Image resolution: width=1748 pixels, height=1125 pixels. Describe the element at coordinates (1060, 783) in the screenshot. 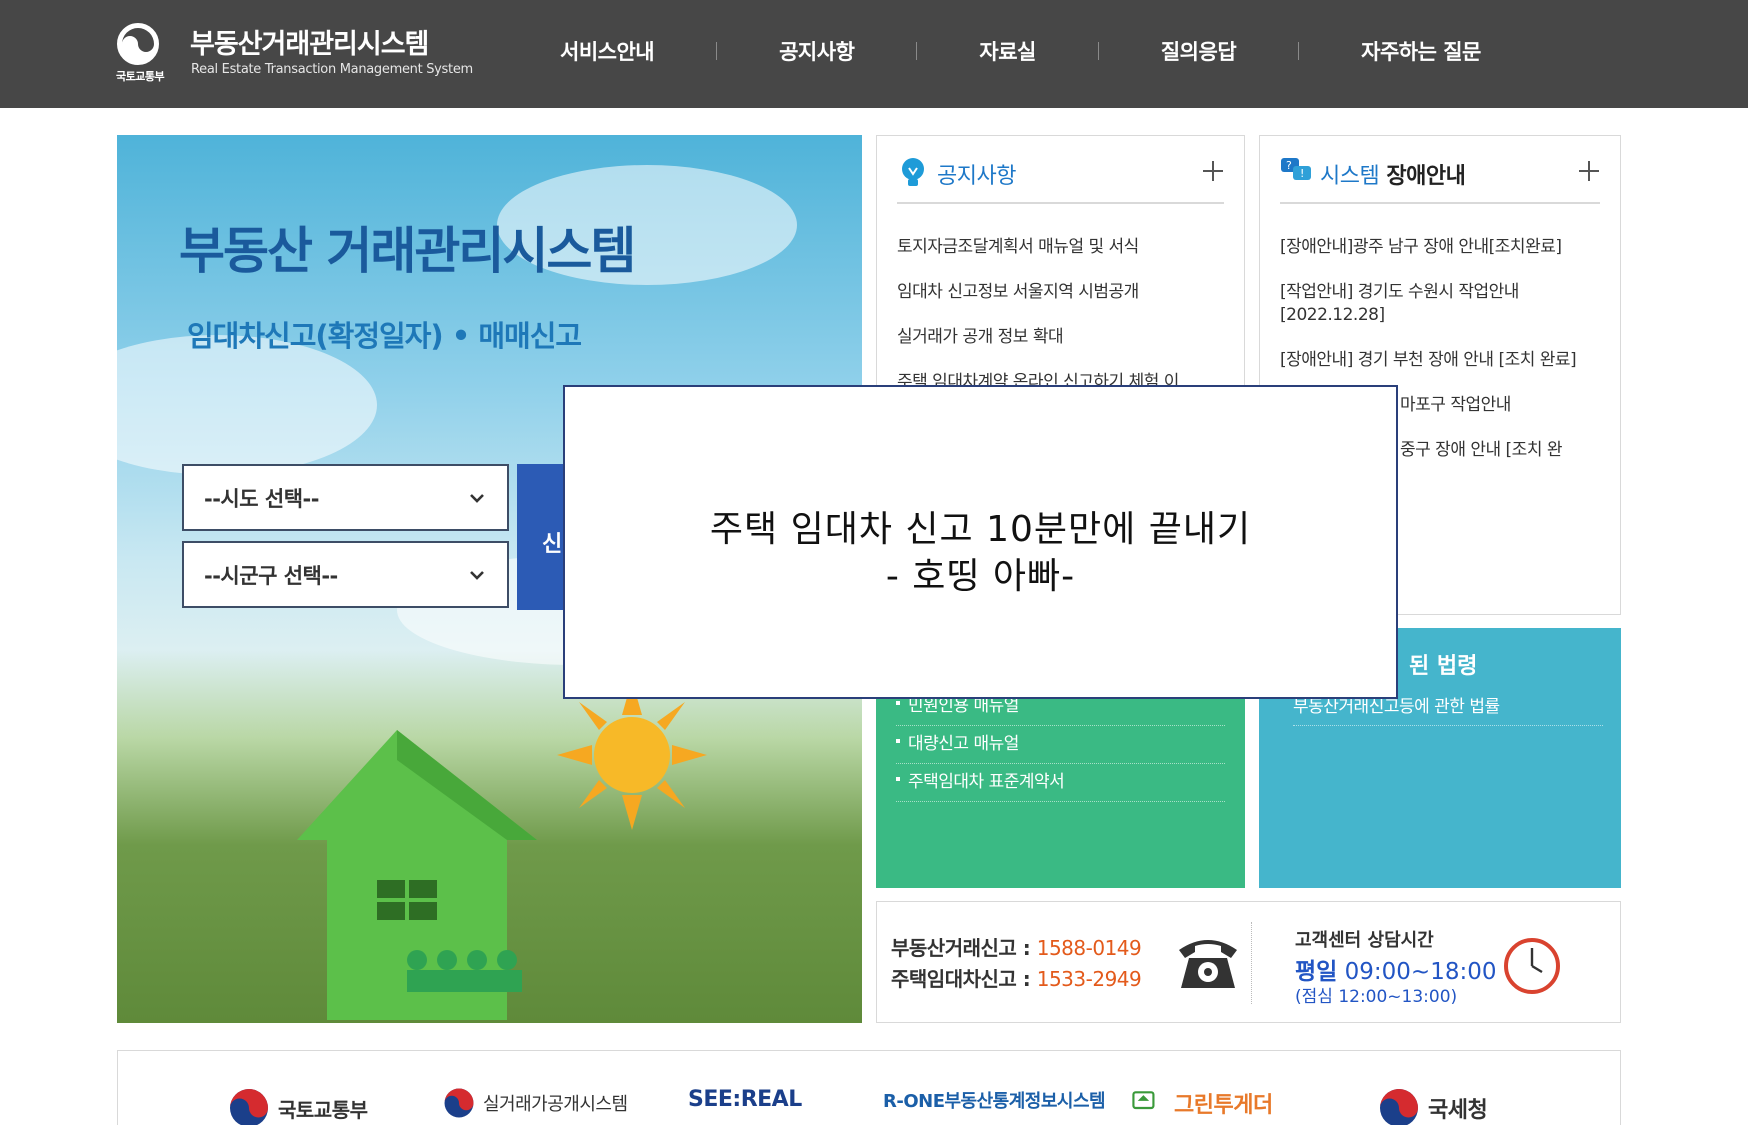

I see `download-item: 주택임대차 표준계약서` at that location.